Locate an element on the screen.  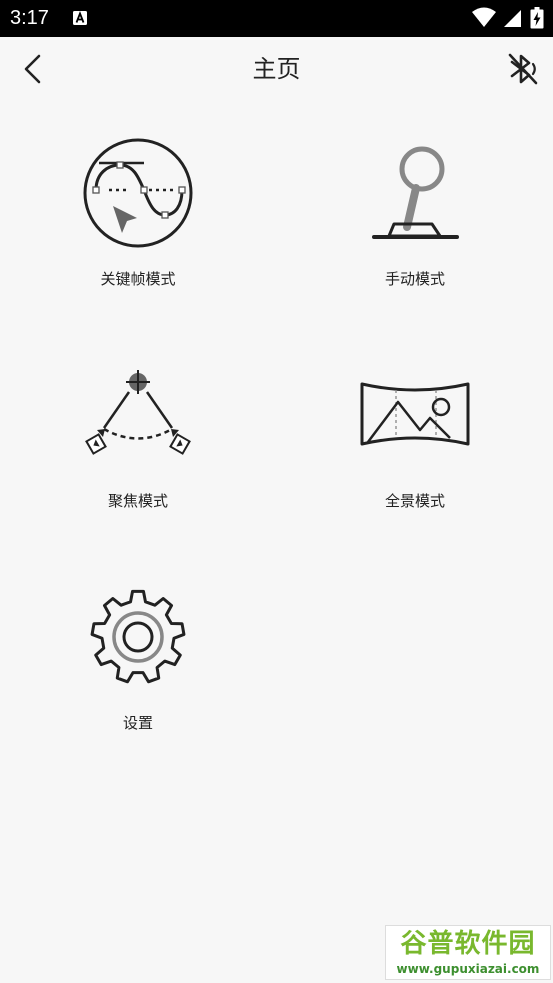
joystick-icon is located at coordinates (415, 192).